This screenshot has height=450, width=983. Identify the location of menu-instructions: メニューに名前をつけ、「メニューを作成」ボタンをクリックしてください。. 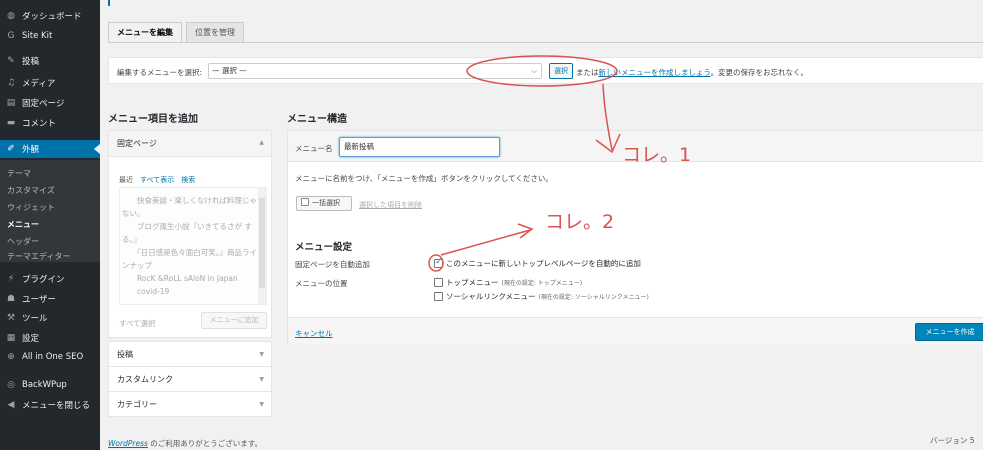
(424, 178).